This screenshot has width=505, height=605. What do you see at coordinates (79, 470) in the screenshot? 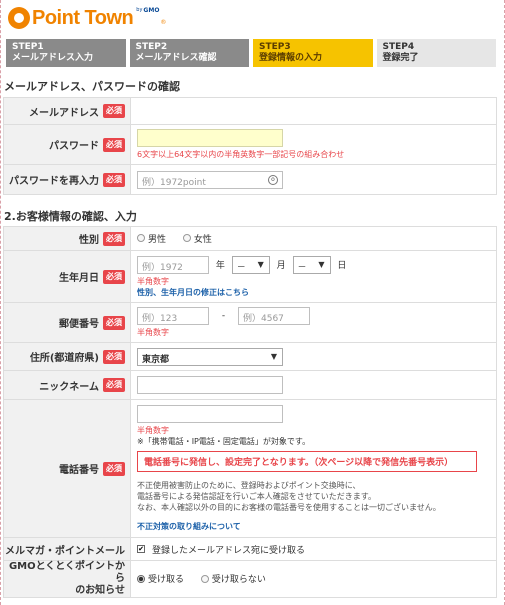
I see `phone-label: 電話番号` at bounding box center [79, 470].